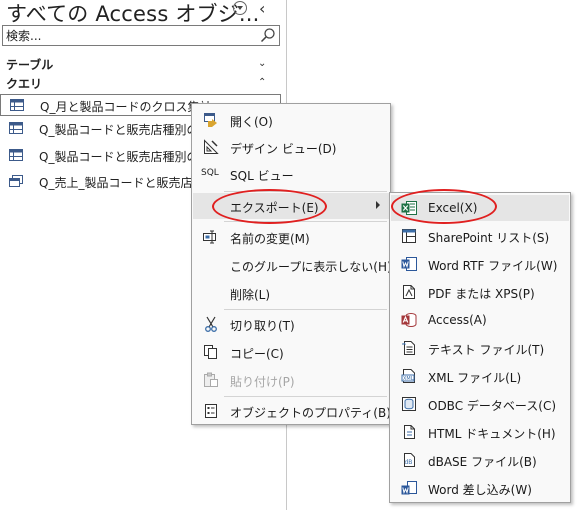 Image resolution: width=577 pixels, height=510 pixels. What do you see at coordinates (409, 264) in the screenshot?
I see `word-rtf-icon` at bounding box center [409, 264].